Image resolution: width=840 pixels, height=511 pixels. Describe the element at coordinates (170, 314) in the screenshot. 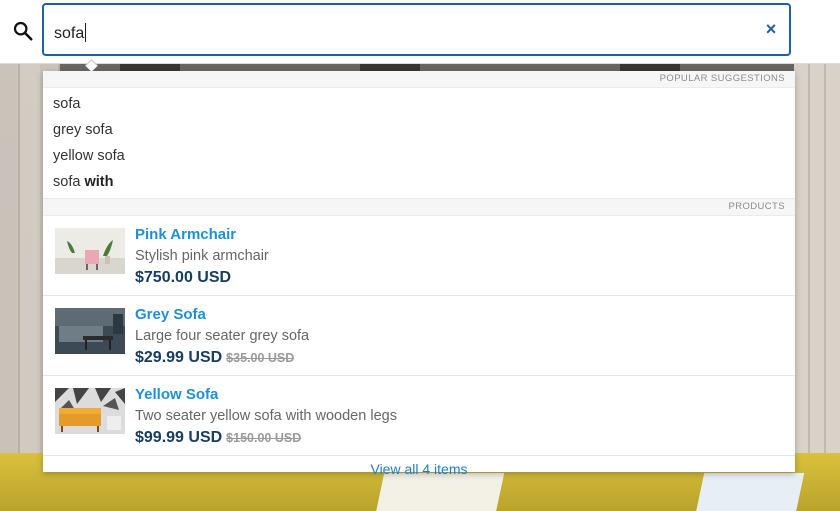

I see `product-name: Grey Sofa` at that location.